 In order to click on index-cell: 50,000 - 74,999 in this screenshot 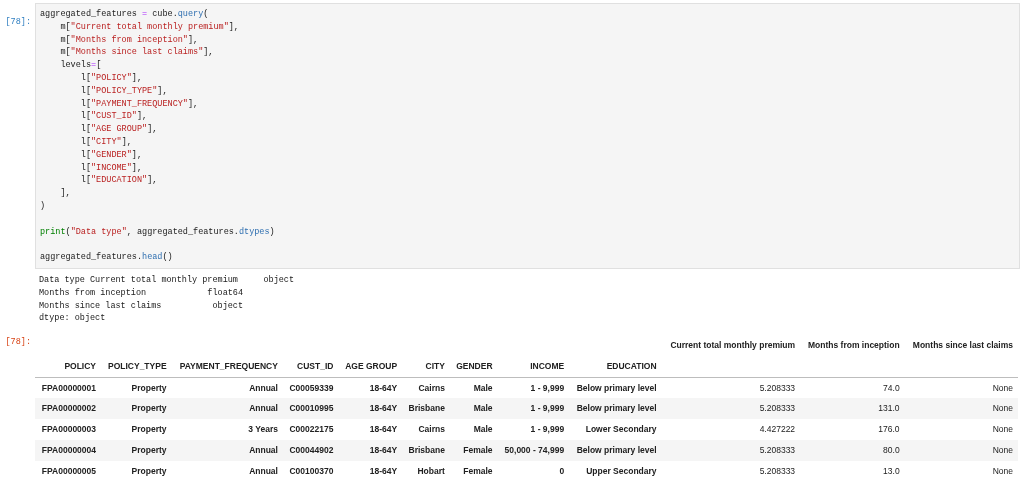, I will do `click(533, 451)`.